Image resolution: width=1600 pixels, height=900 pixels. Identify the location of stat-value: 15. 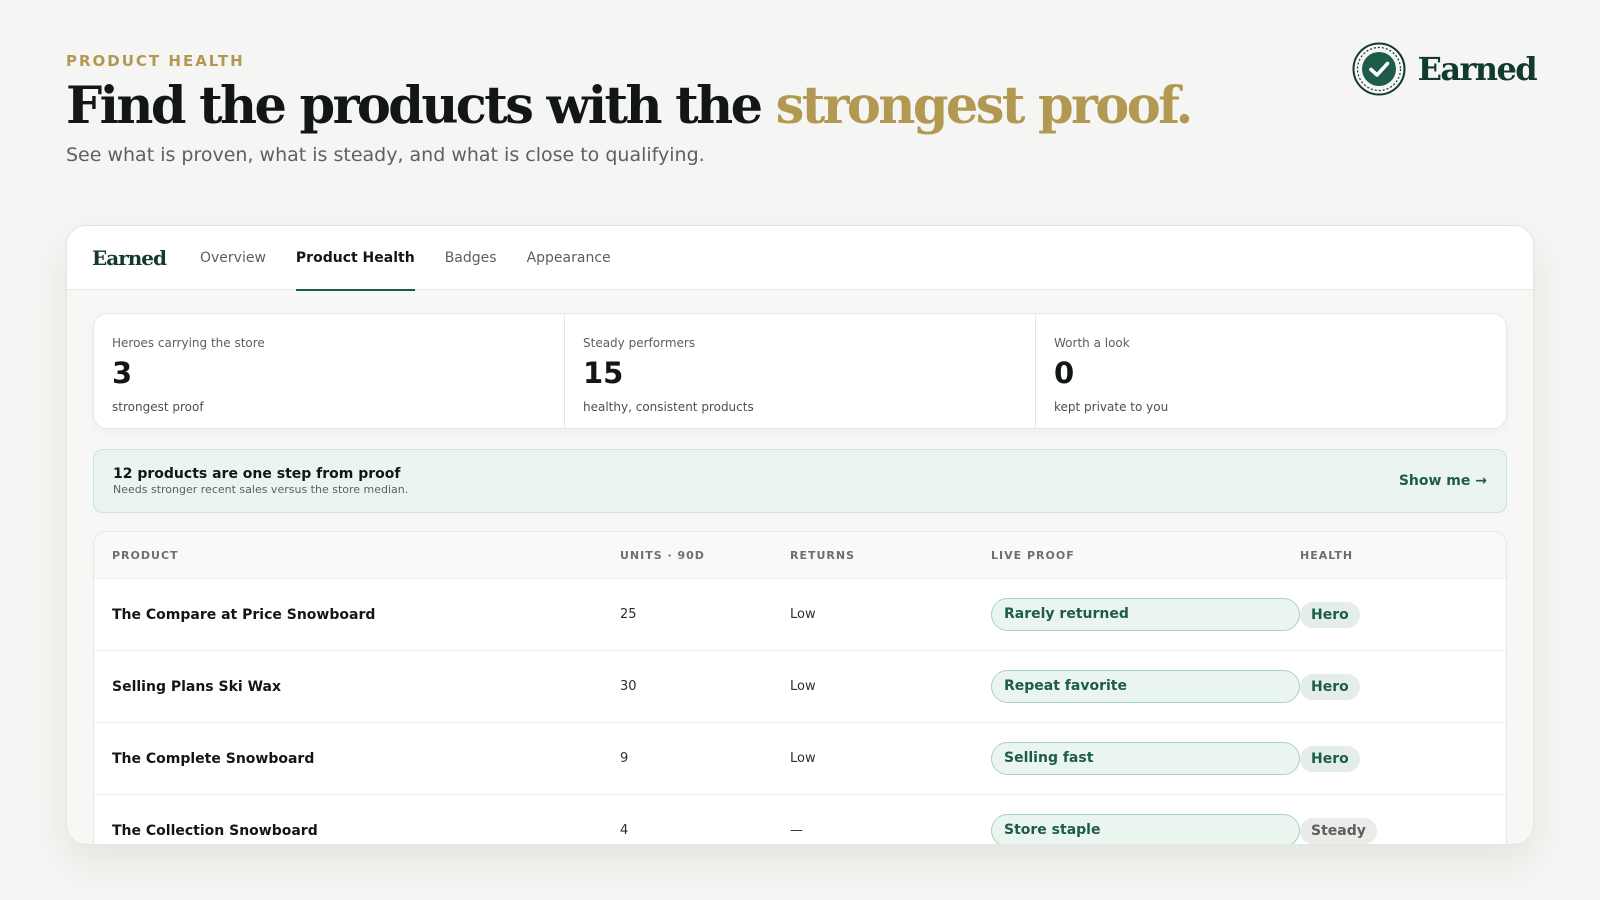
(603, 373).